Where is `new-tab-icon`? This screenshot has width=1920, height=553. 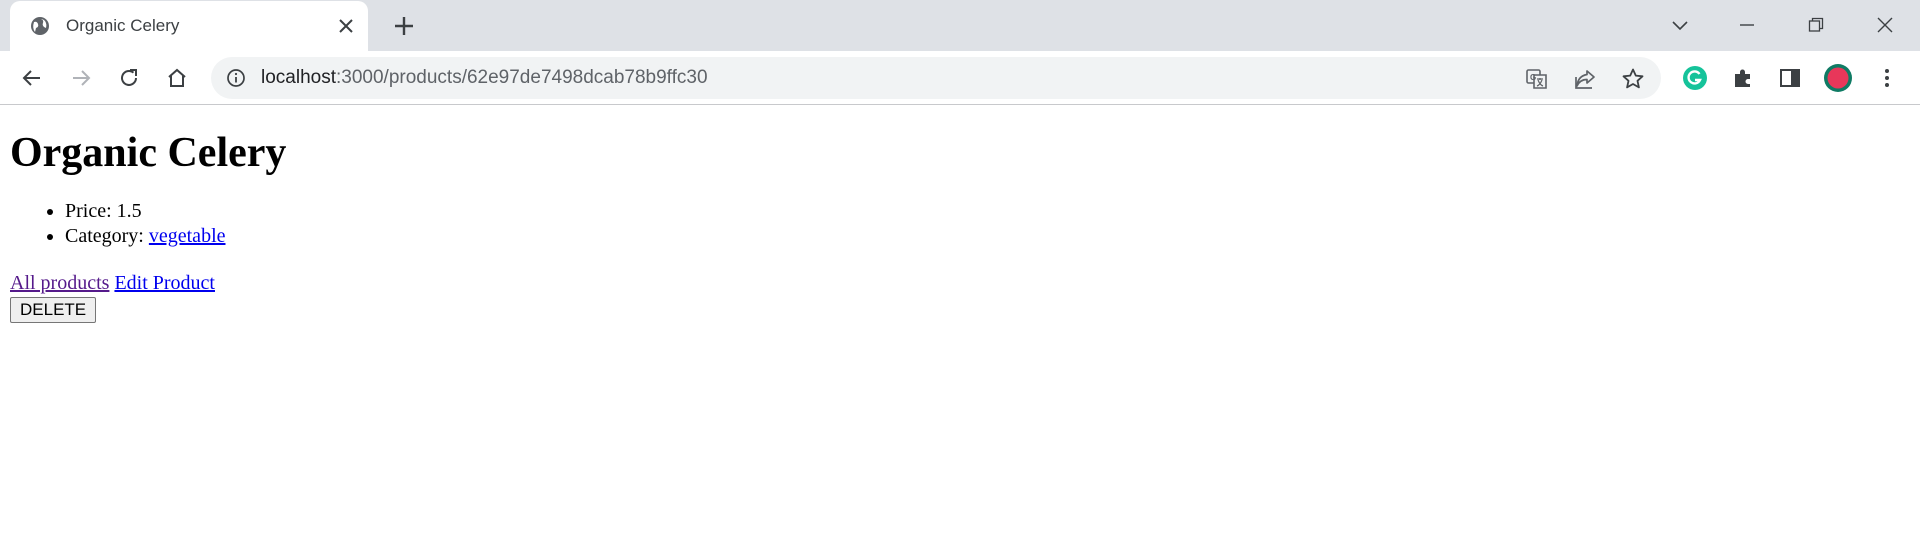 new-tab-icon is located at coordinates (404, 26).